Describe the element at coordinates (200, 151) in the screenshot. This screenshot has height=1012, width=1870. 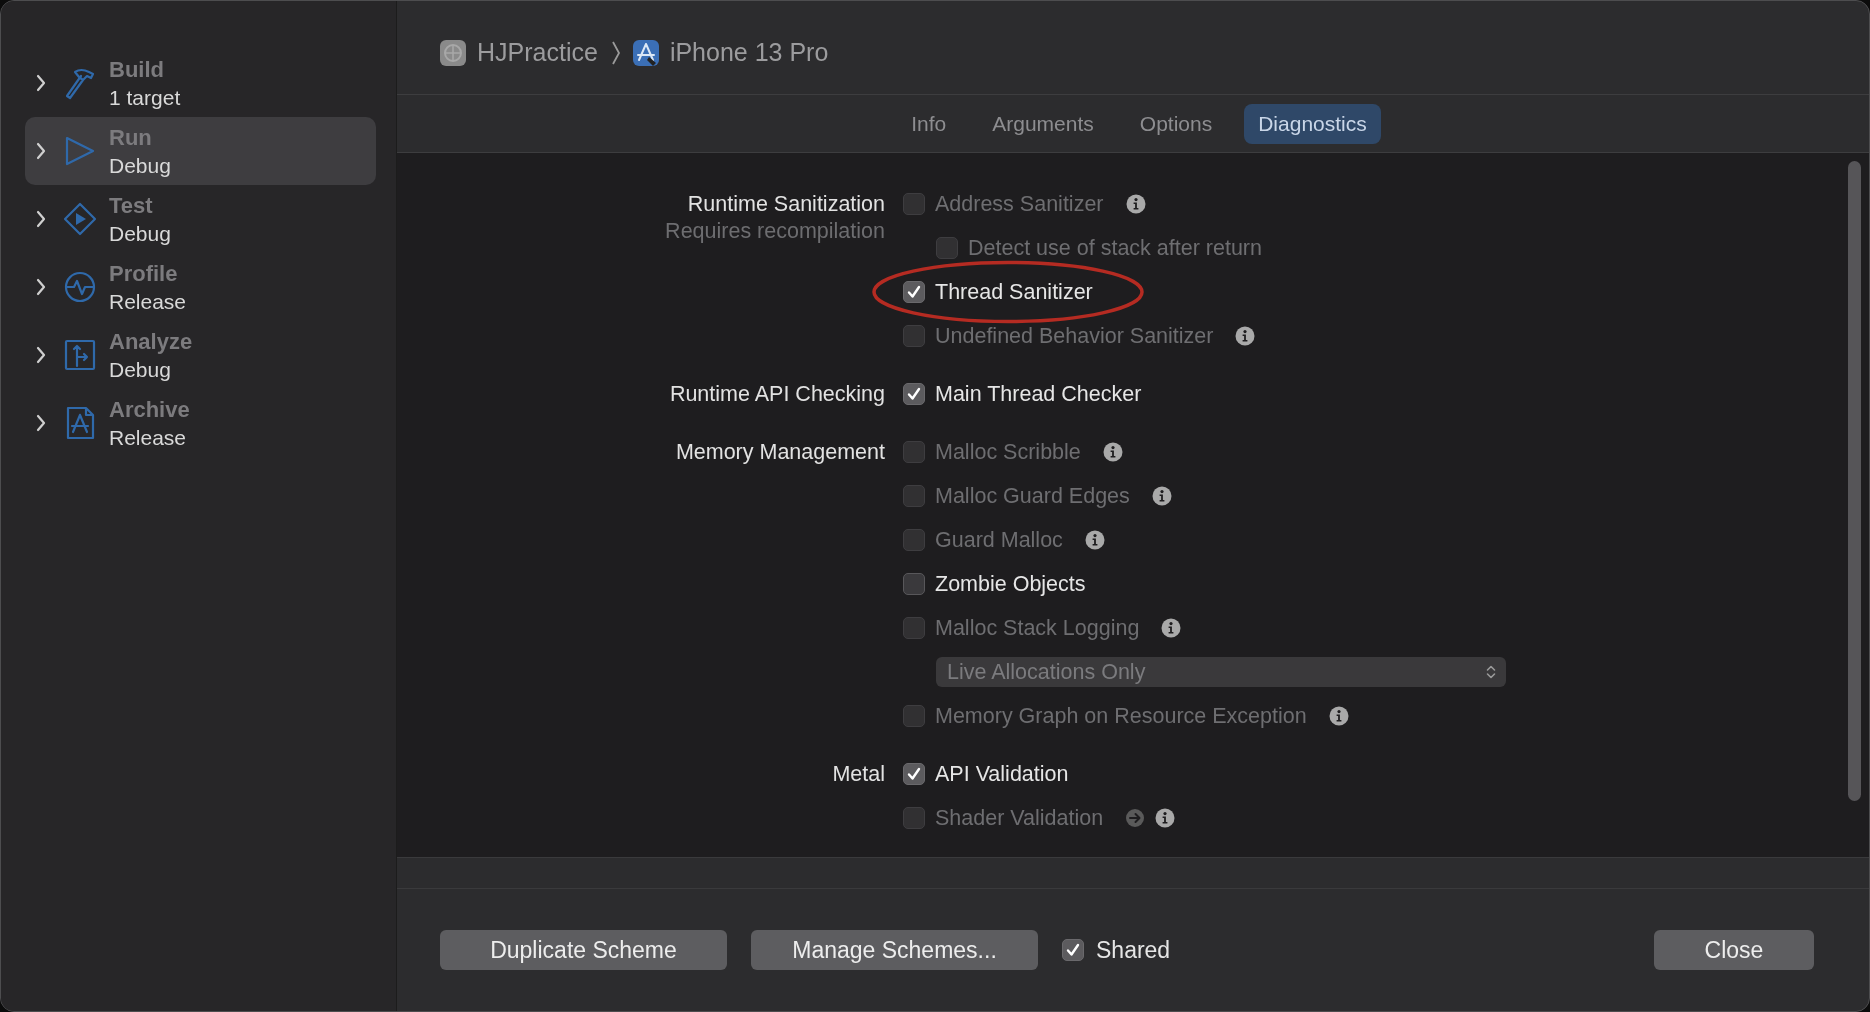
I see `scheme-action-item: Run Debug` at that location.